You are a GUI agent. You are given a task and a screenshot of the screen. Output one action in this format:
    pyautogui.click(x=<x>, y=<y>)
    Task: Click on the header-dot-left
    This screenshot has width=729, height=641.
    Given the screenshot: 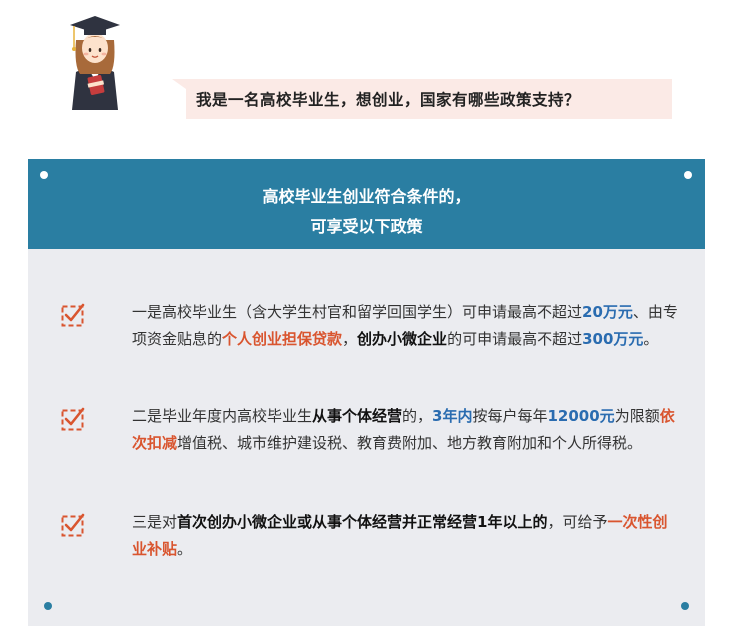 What is the action you would take?
    pyautogui.click(x=44, y=175)
    